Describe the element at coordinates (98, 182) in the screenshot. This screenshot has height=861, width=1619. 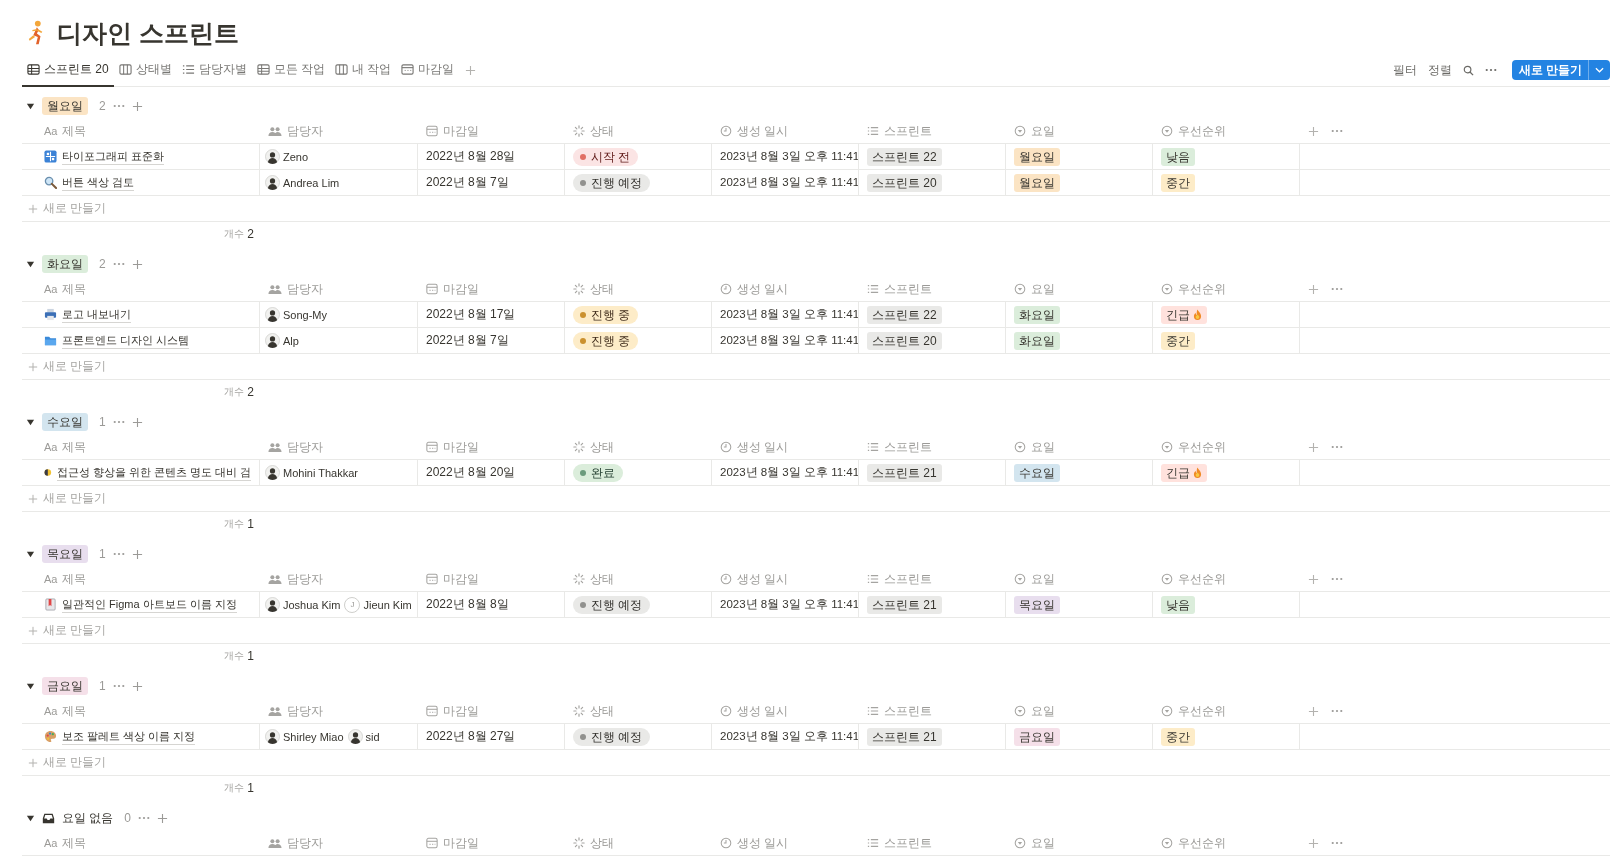
I see `task-title: 버튼 색상 검토` at that location.